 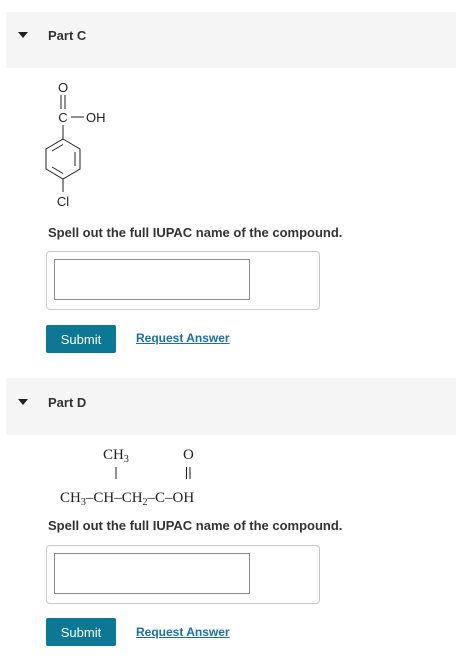 I want to click on part-c-submit-button: Submit, so click(x=81, y=339).